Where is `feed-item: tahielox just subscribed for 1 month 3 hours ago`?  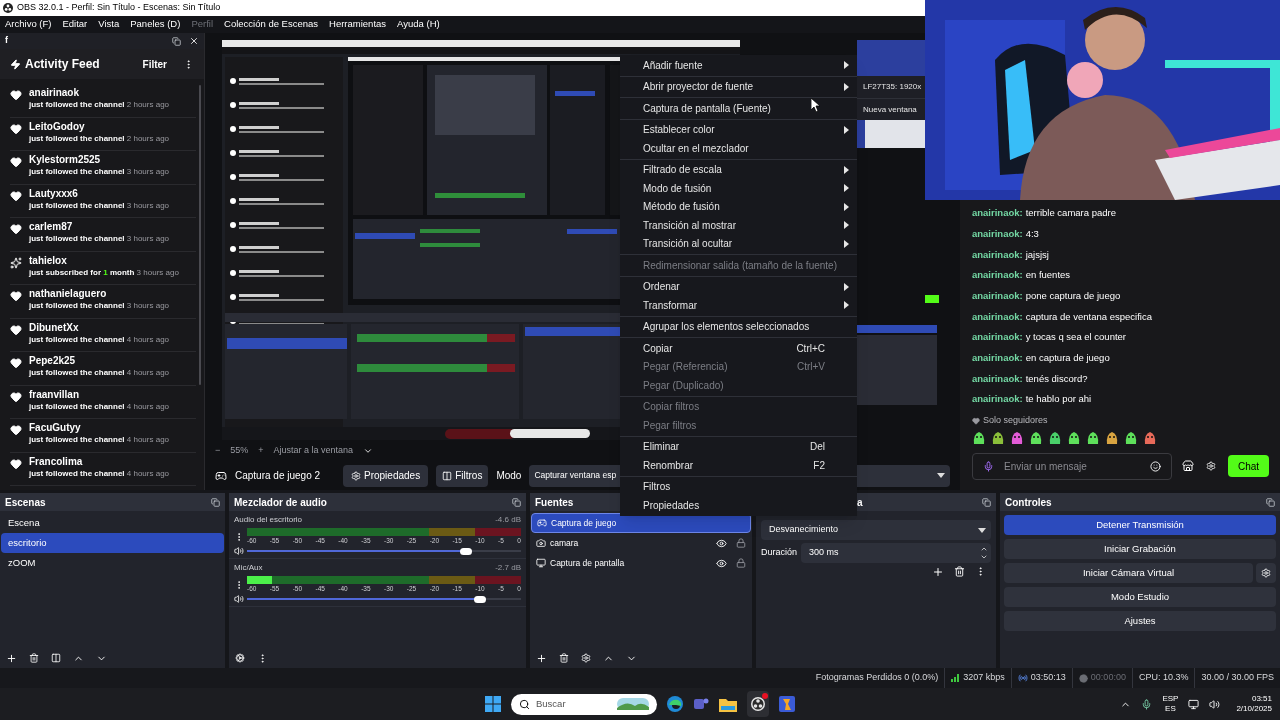 feed-item: tahielox just subscribed for 1 month 3 hours ago is located at coordinates (103, 268).